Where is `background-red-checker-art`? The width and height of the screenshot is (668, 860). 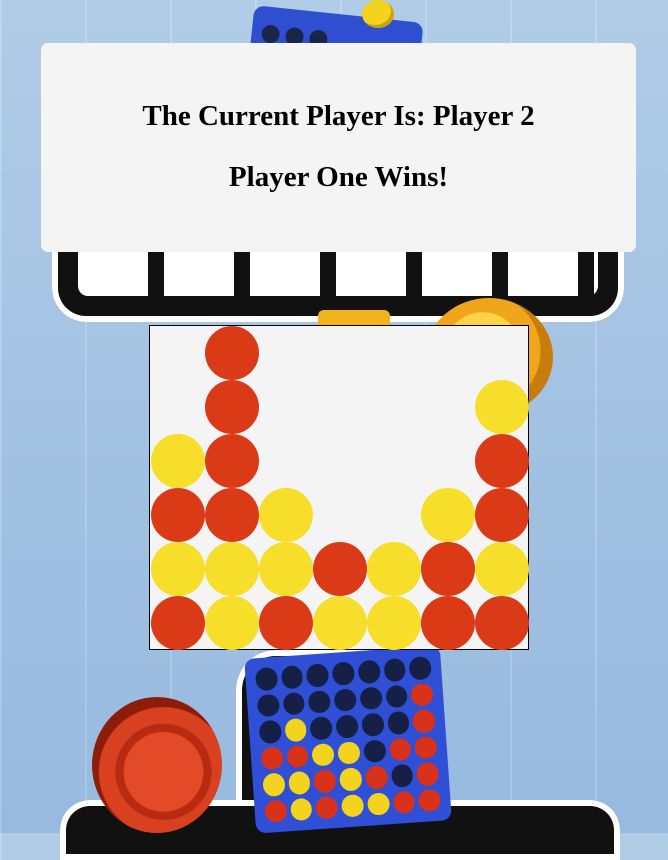
background-red-checker-art is located at coordinates (157, 765).